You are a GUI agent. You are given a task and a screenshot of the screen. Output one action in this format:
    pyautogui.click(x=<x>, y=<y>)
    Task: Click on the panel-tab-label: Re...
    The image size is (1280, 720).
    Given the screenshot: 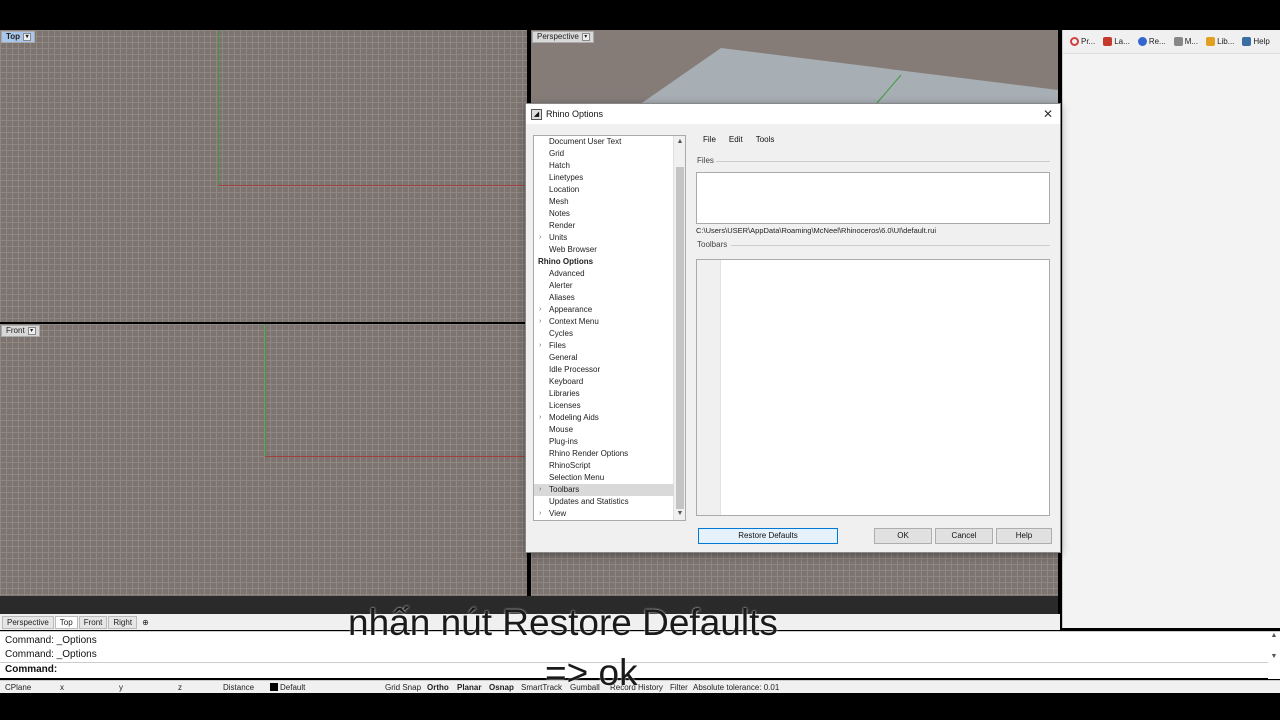 What is the action you would take?
    pyautogui.click(x=1157, y=41)
    